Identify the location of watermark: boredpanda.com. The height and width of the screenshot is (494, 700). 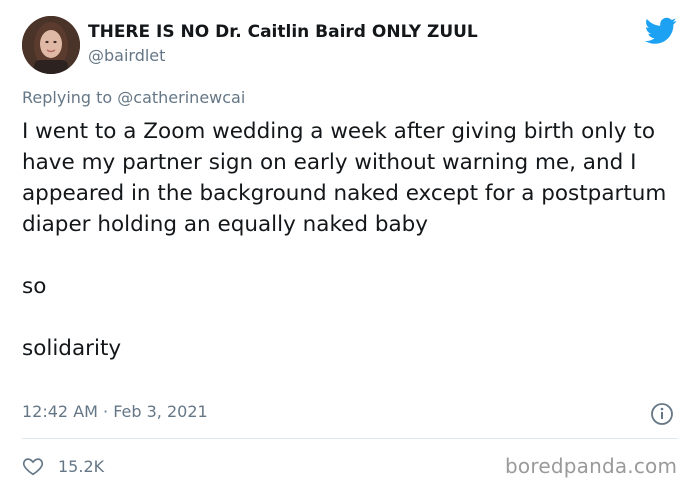
(591, 466).